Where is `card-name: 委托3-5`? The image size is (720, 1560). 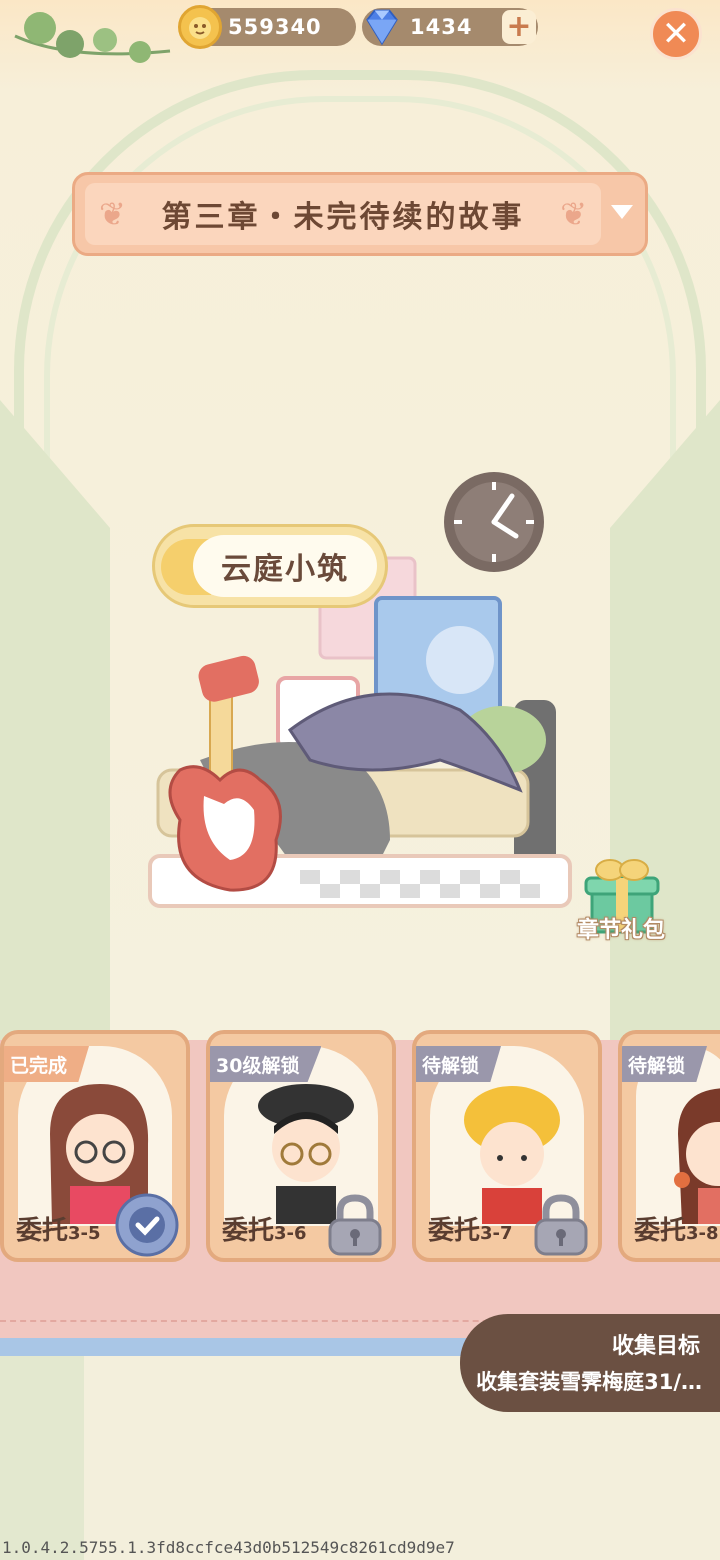 card-name: 委托3-5 is located at coordinates (58, 1228).